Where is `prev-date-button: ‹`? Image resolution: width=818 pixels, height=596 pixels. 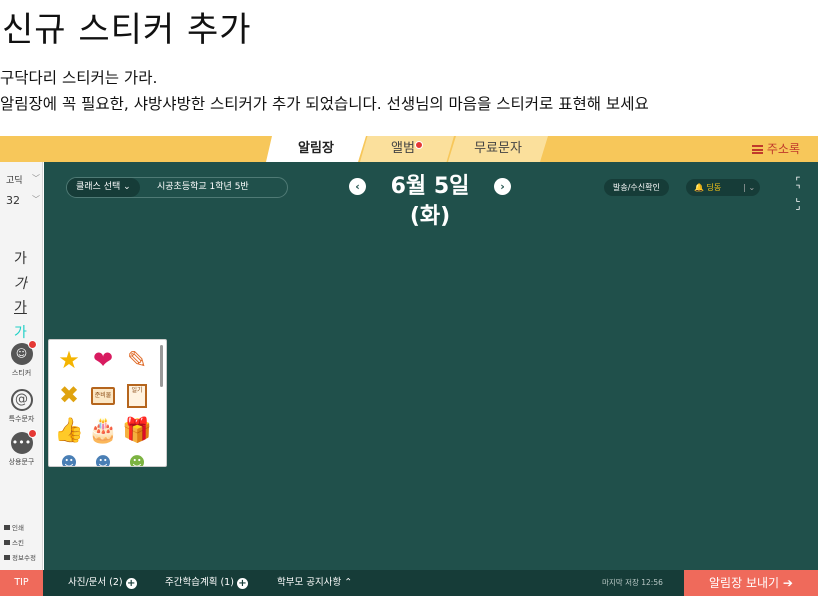 prev-date-button: ‹ is located at coordinates (357, 186).